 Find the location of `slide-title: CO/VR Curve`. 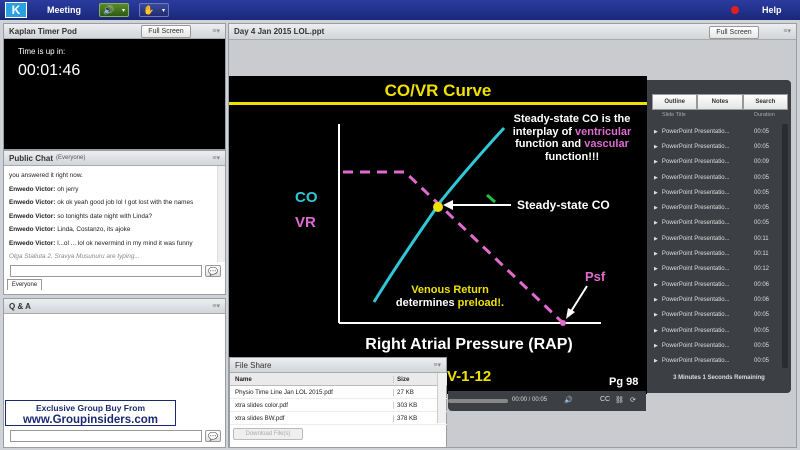

slide-title: CO/VR Curve is located at coordinates (438, 90).